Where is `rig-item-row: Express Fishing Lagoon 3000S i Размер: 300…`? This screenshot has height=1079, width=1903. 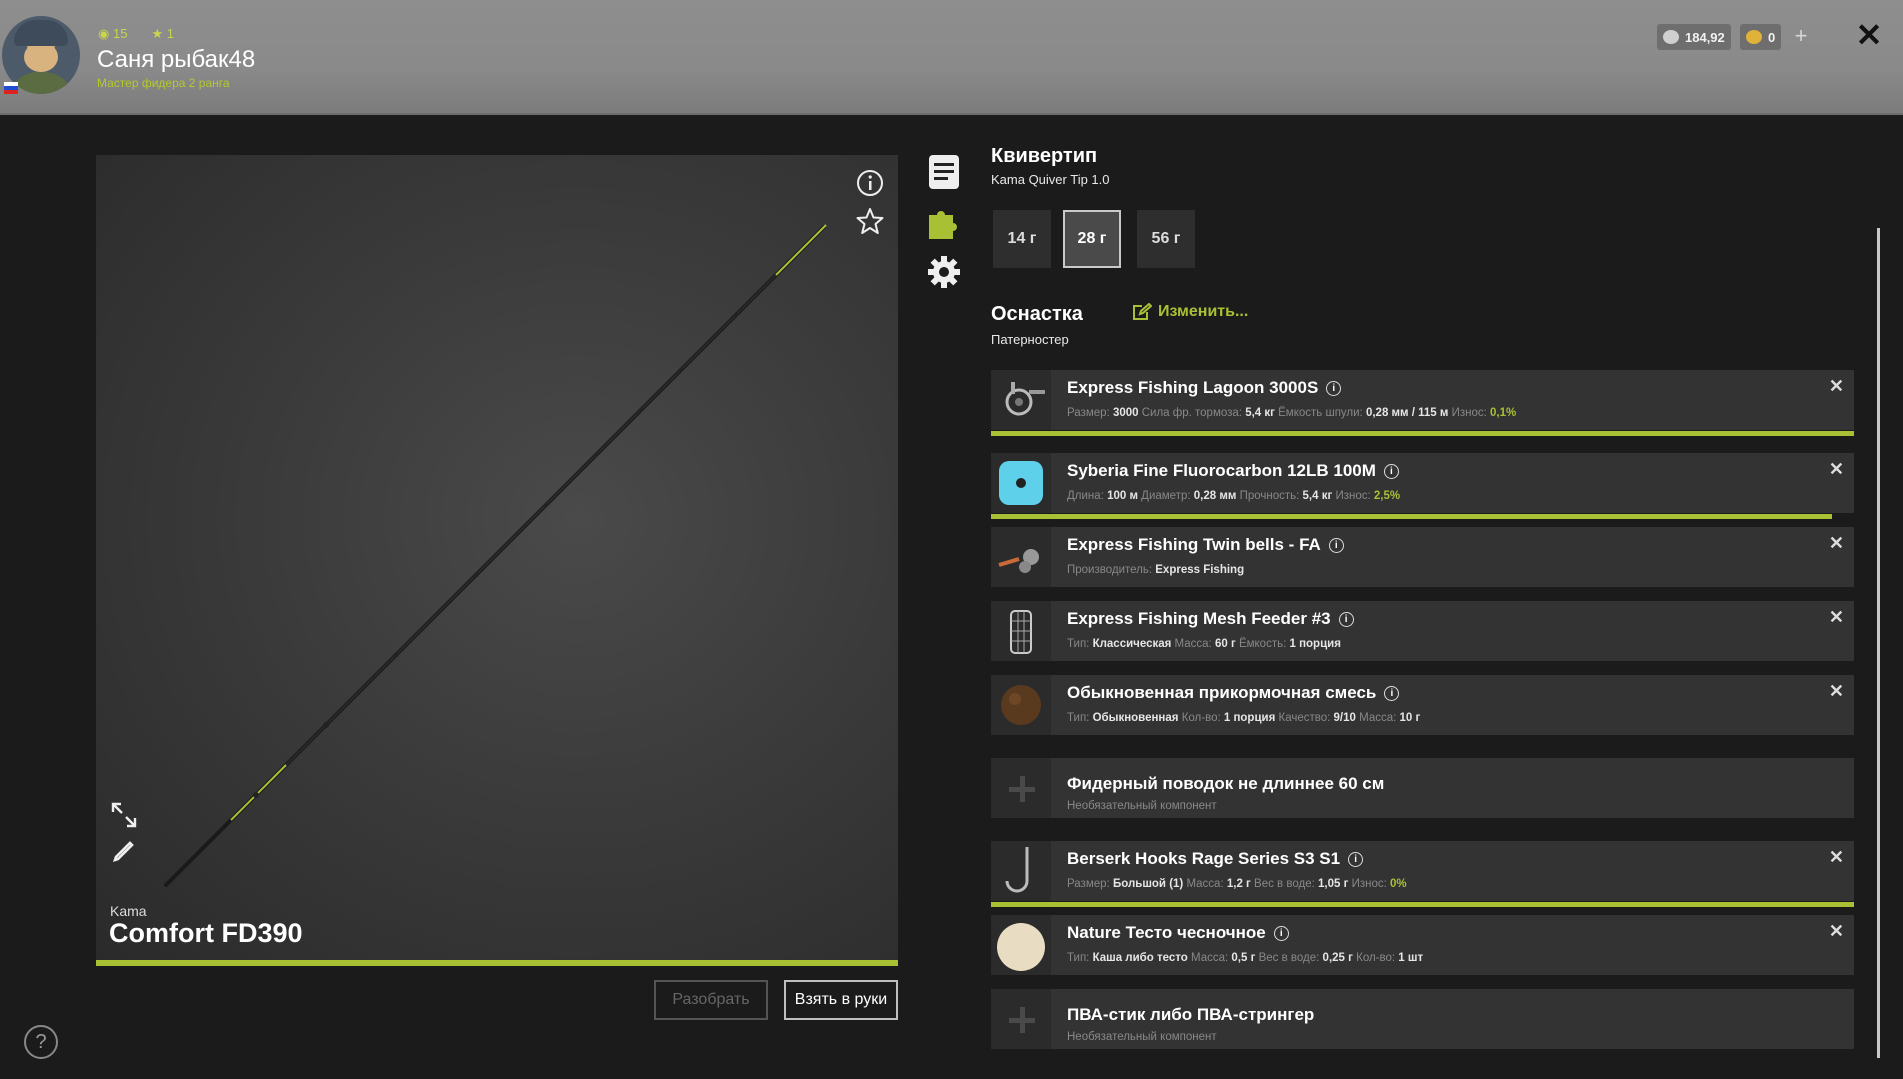
rig-item-row: Express Fishing Lagoon 3000S i Размер: 300… is located at coordinates (1422, 403).